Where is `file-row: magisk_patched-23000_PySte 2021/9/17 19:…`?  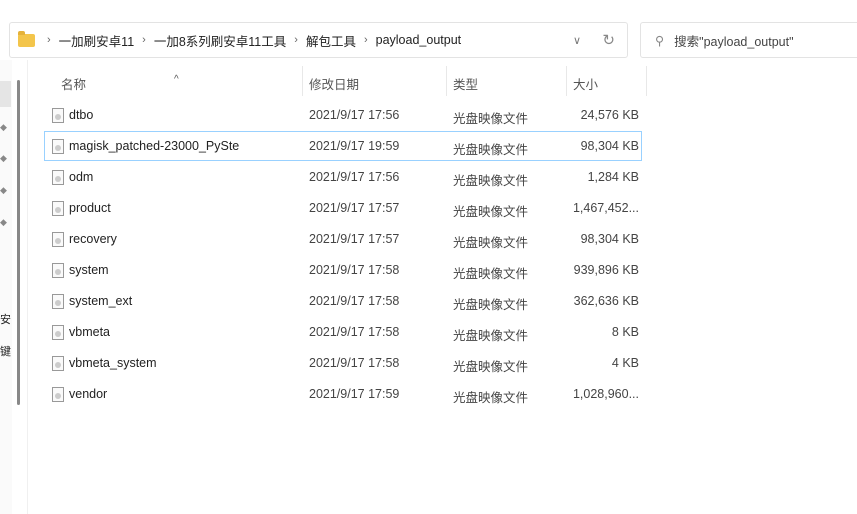 file-row: magisk_patched-23000_PySte 2021/9/17 19:… is located at coordinates (343, 146).